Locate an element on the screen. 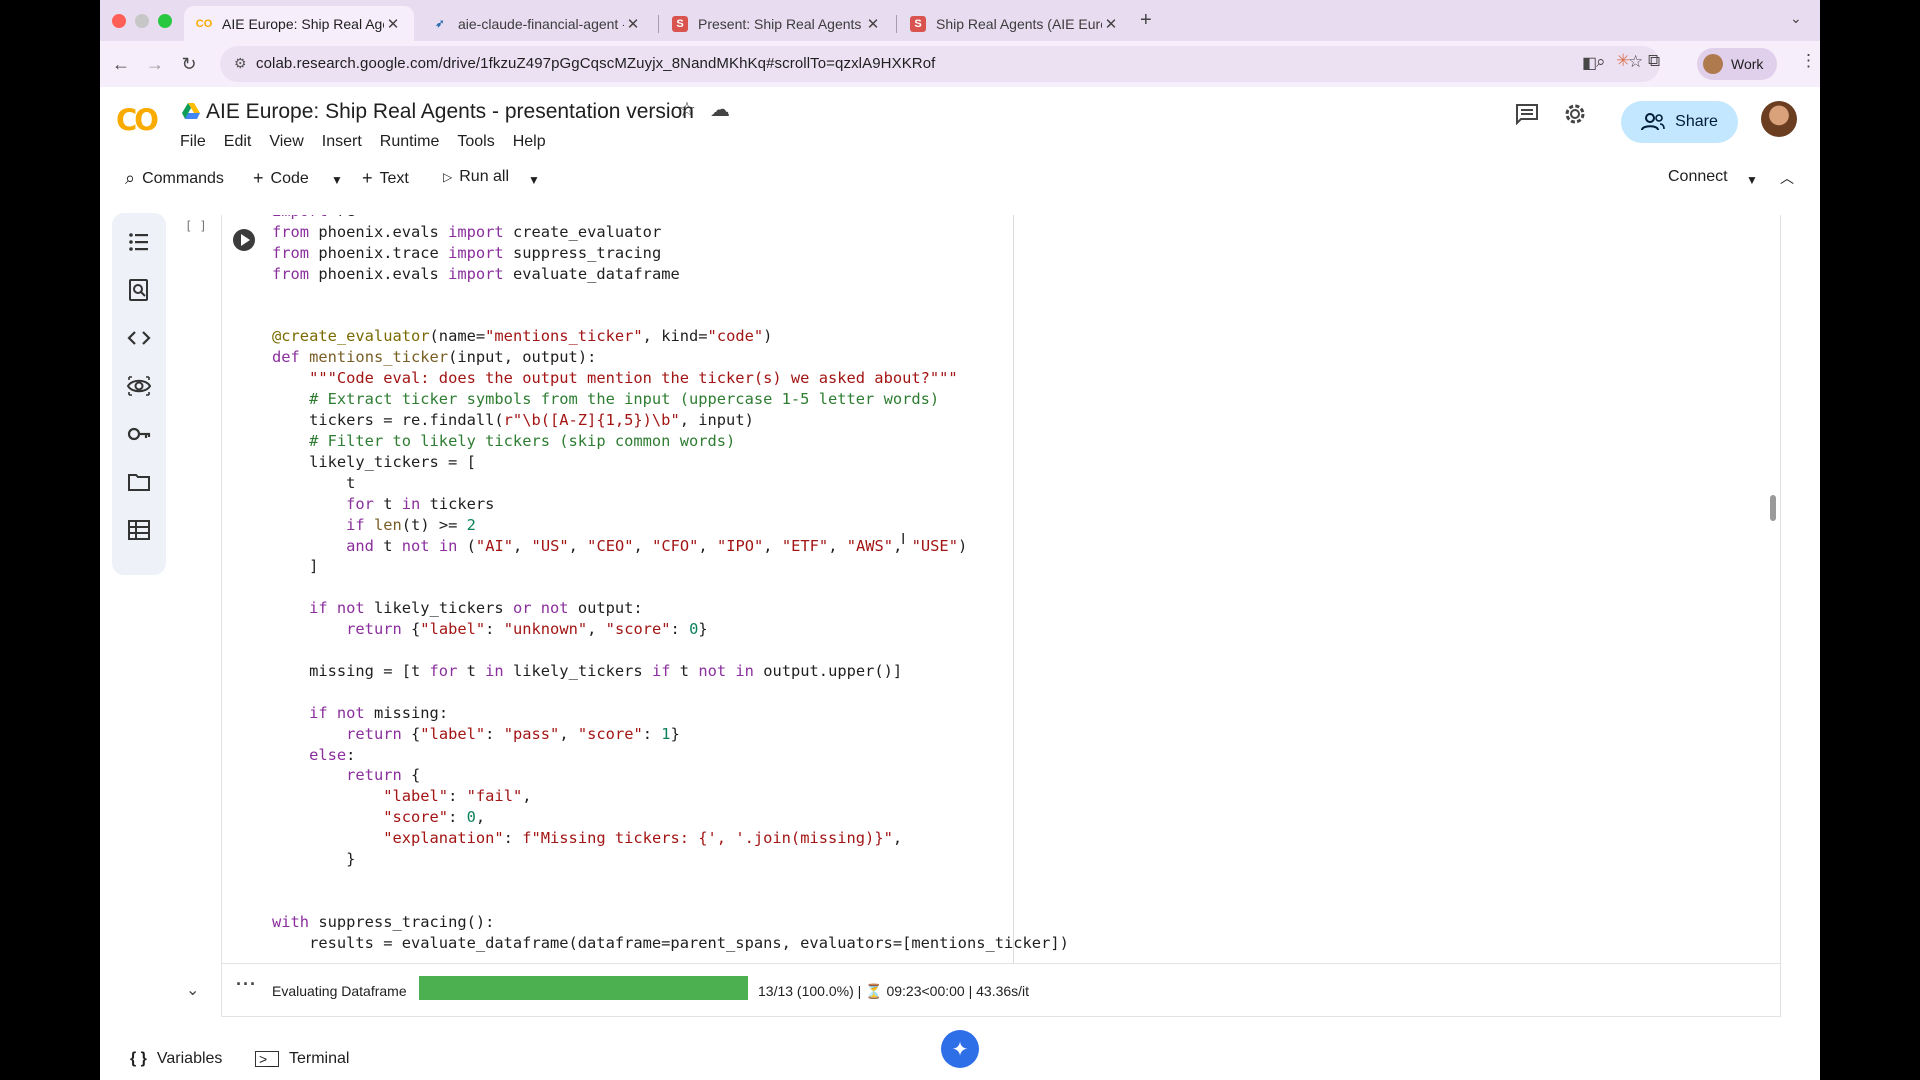  menu-insert: Insert is located at coordinates (342, 142).